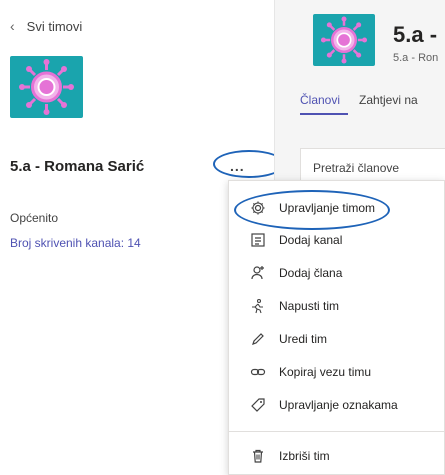  Describe the element at coordinates (54, 26) in the screenshot. I see `back-label: Svi timovi` at that location.